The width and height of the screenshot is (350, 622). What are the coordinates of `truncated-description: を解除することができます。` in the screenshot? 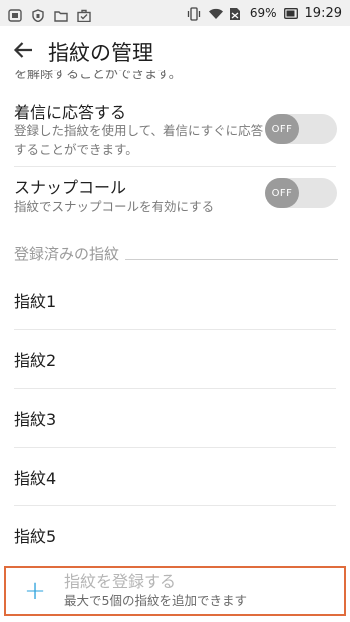 It's located at (98, 76).